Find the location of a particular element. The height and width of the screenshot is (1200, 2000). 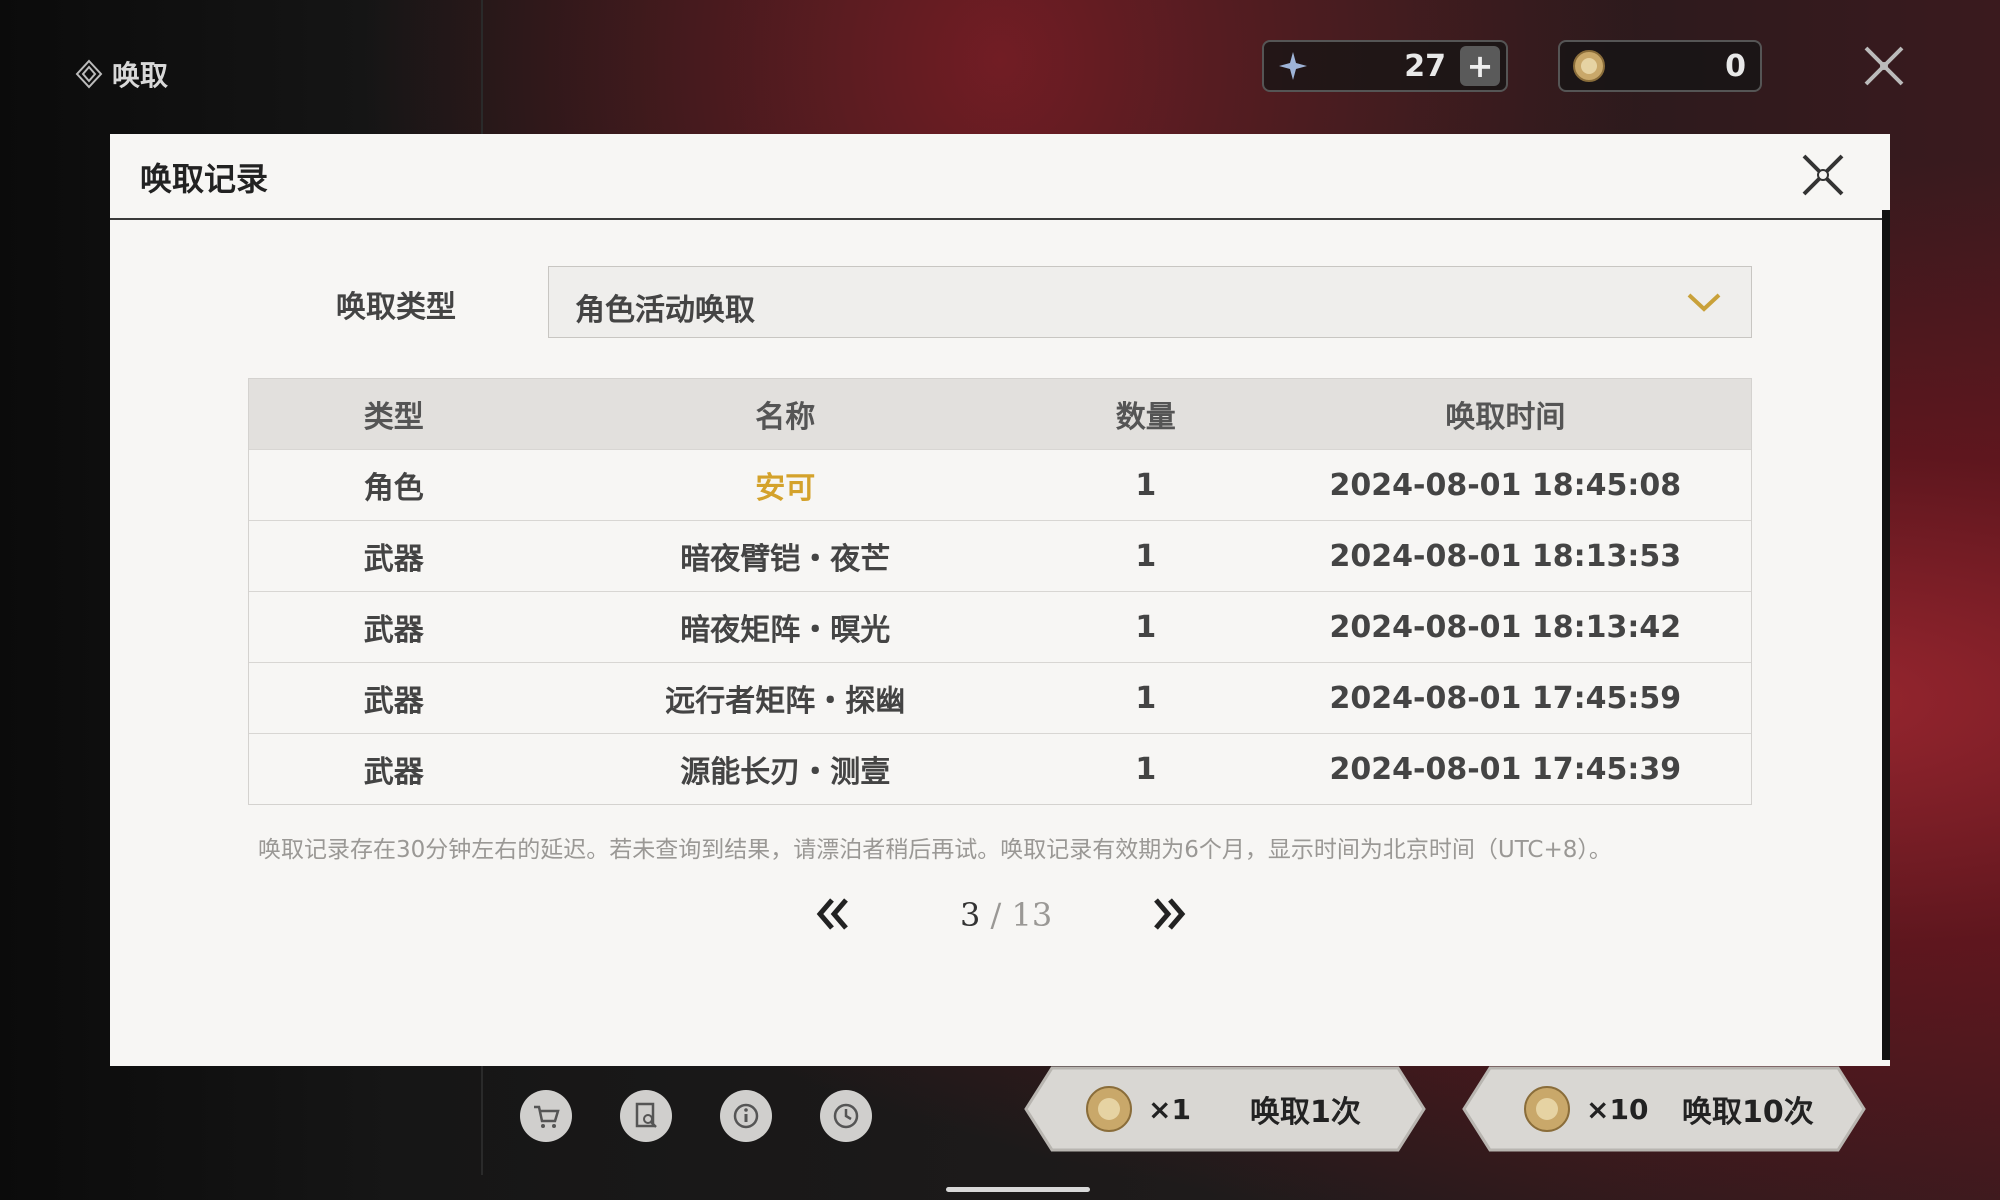

column-header-time: 唤取时间 is located at coordinates (1505, 417).